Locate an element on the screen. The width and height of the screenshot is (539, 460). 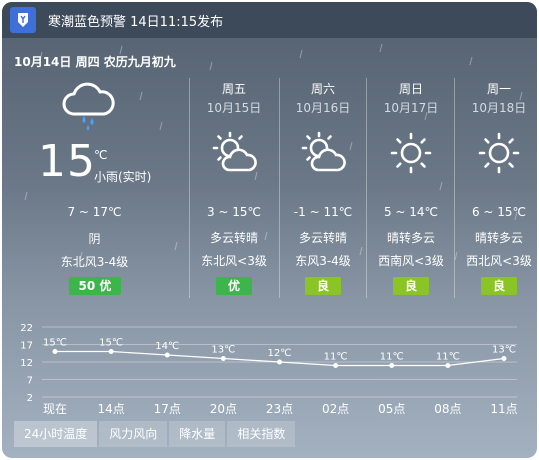
y-tick-label: 7 is located at coordinates (30, 381).